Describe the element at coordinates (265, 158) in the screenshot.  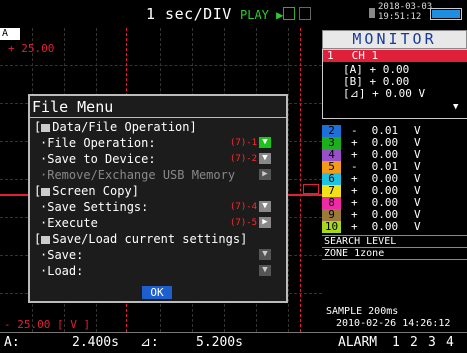
I see `save-to-device-button: ▼` at that location.